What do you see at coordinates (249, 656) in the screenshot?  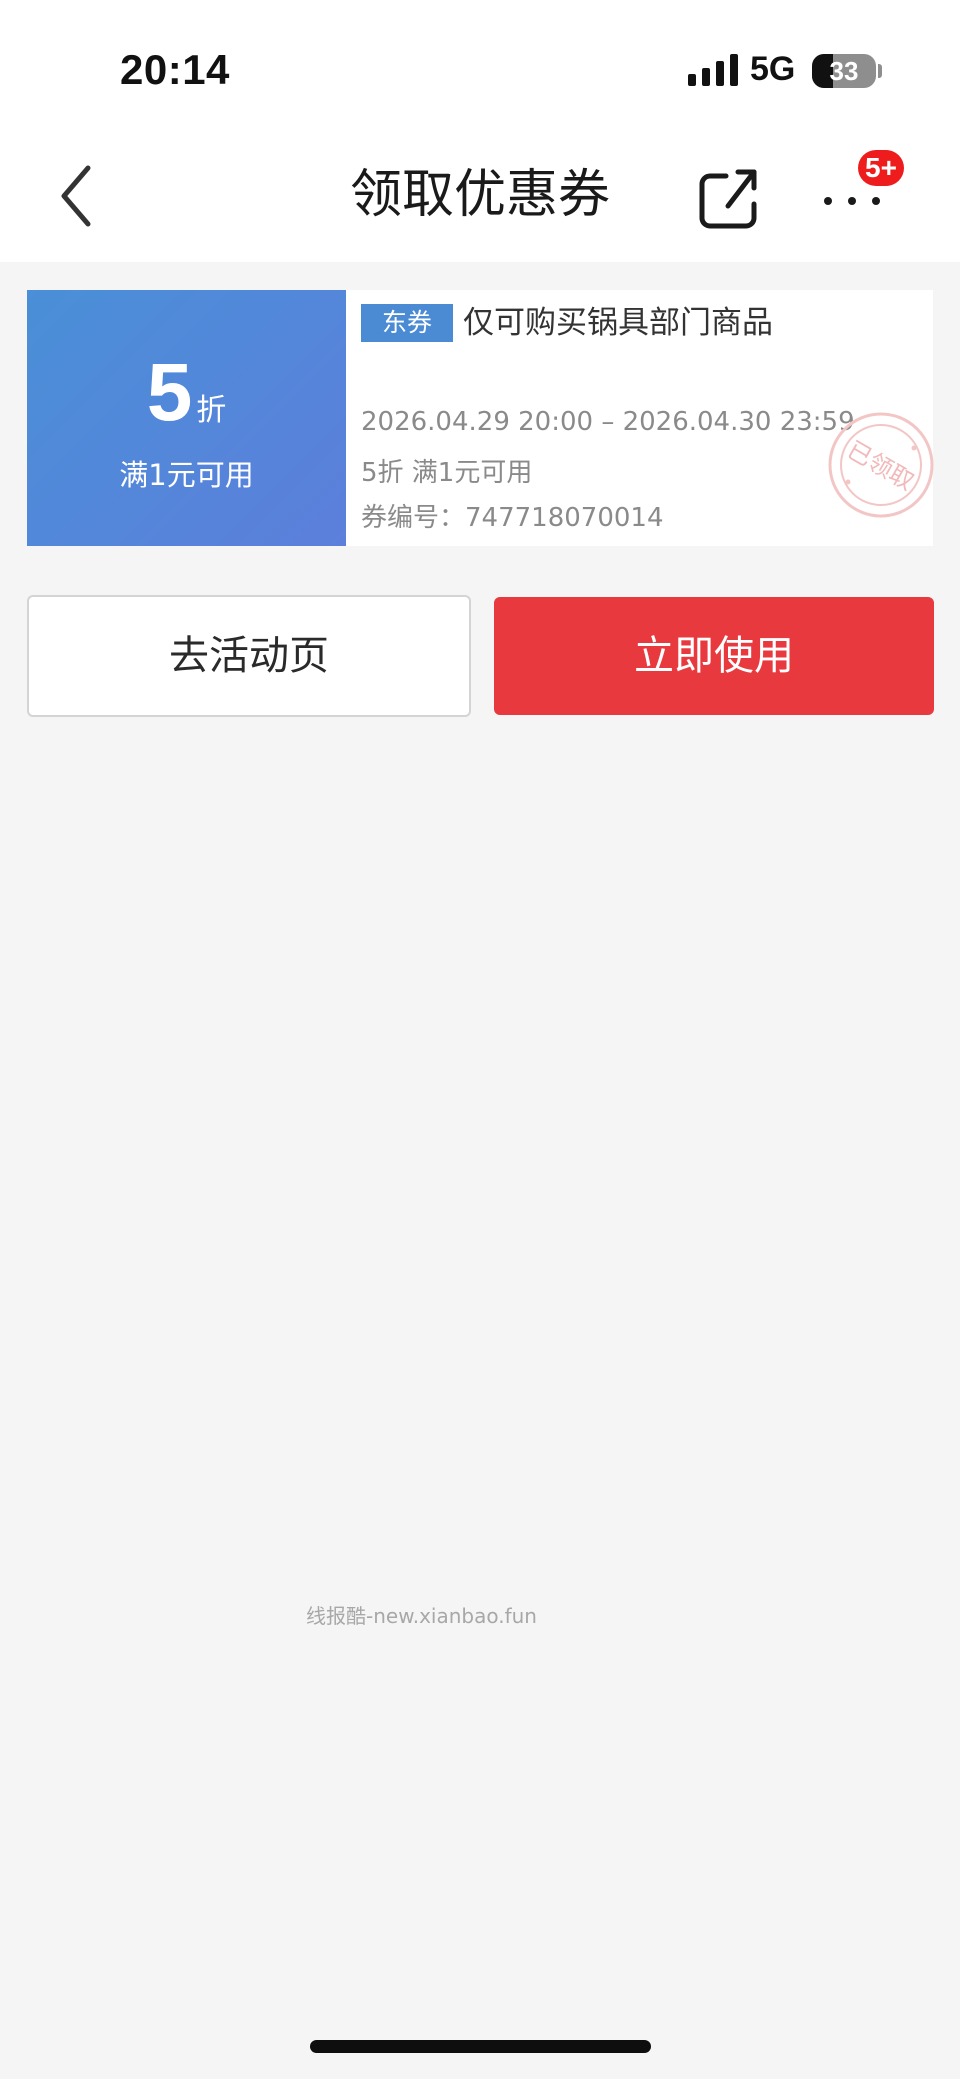 I see `go-activity-button: 去活动页` at bounding box center [249, 656].